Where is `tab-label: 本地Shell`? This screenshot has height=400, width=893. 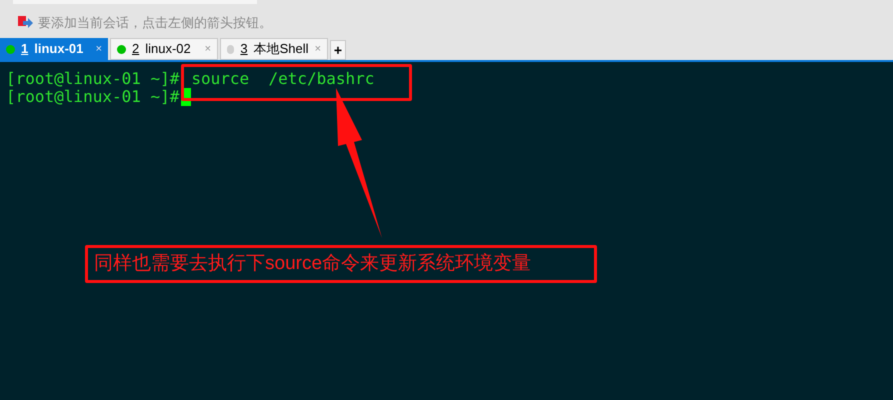 tab-label: 本地Shell is located at coordinates (281, 49).